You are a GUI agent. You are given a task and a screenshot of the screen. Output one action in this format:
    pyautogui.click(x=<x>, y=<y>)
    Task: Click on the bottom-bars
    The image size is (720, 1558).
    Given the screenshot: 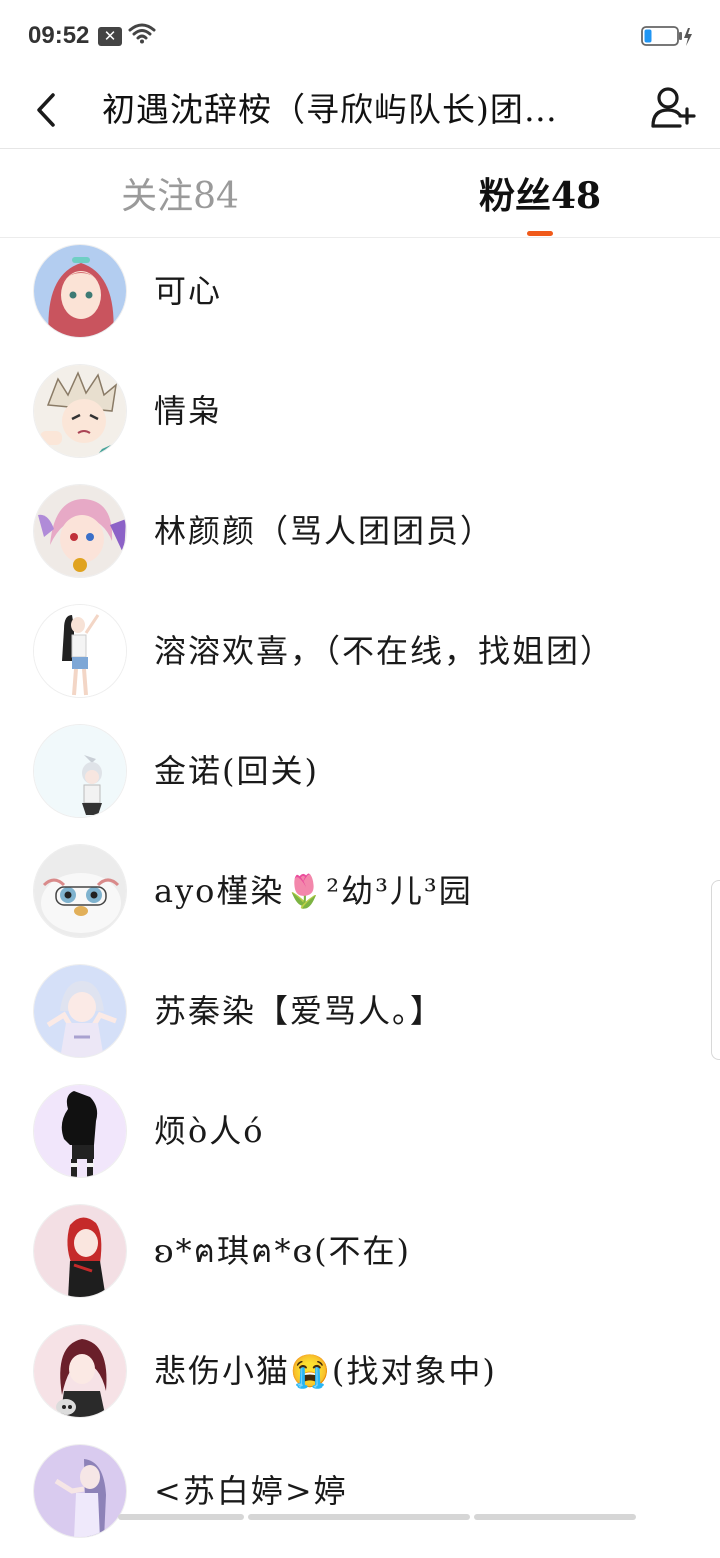 What is the action you would take?
    pyautogui.click(x=378, y=1517)
    